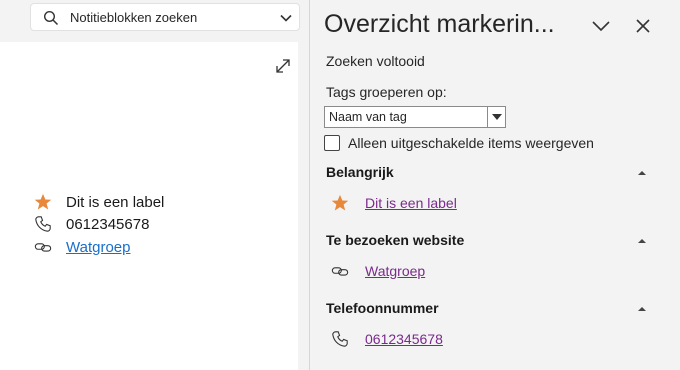 This screenshot has width=680, height=370. I want to click on section-item-link: Watgroep, so click(395, 271).